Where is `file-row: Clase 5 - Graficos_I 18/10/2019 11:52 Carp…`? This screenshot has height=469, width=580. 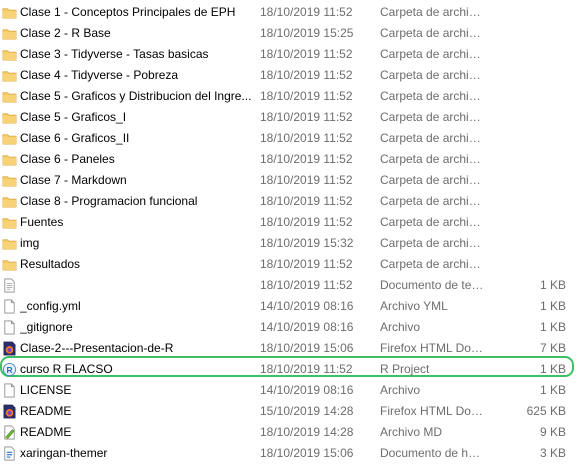
file-row: Clase 5 - Graficos_I 18/10/2019 11:52 Carp… is located at coordinates (290, 117).